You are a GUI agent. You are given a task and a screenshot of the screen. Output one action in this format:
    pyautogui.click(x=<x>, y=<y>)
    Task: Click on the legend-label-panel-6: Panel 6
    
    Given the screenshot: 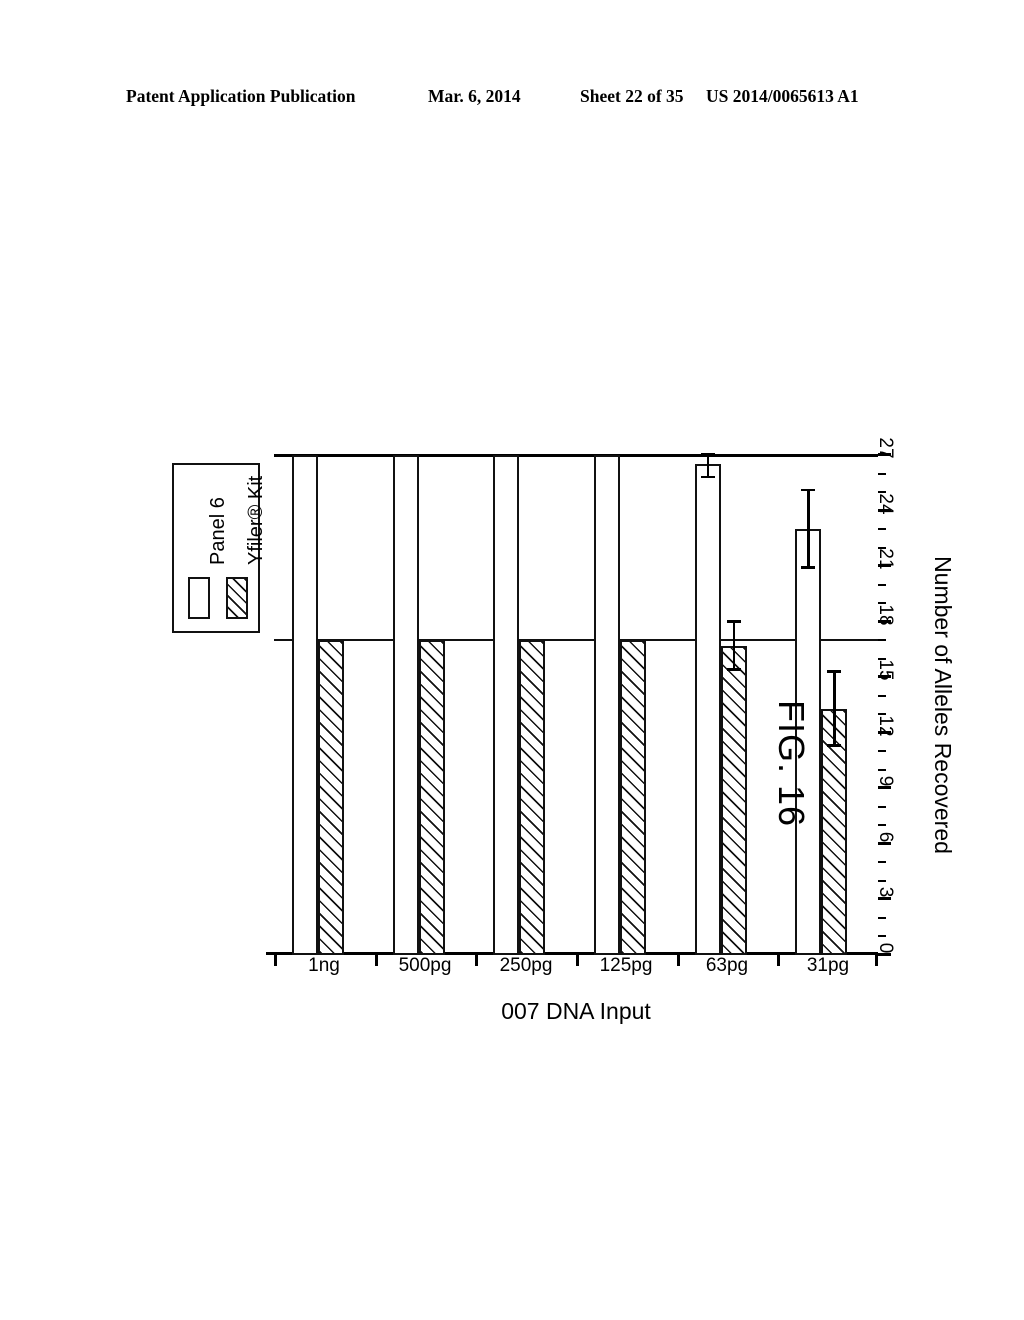 What is the action you would take?
    pyautogui.click(x=218, y=531)
    